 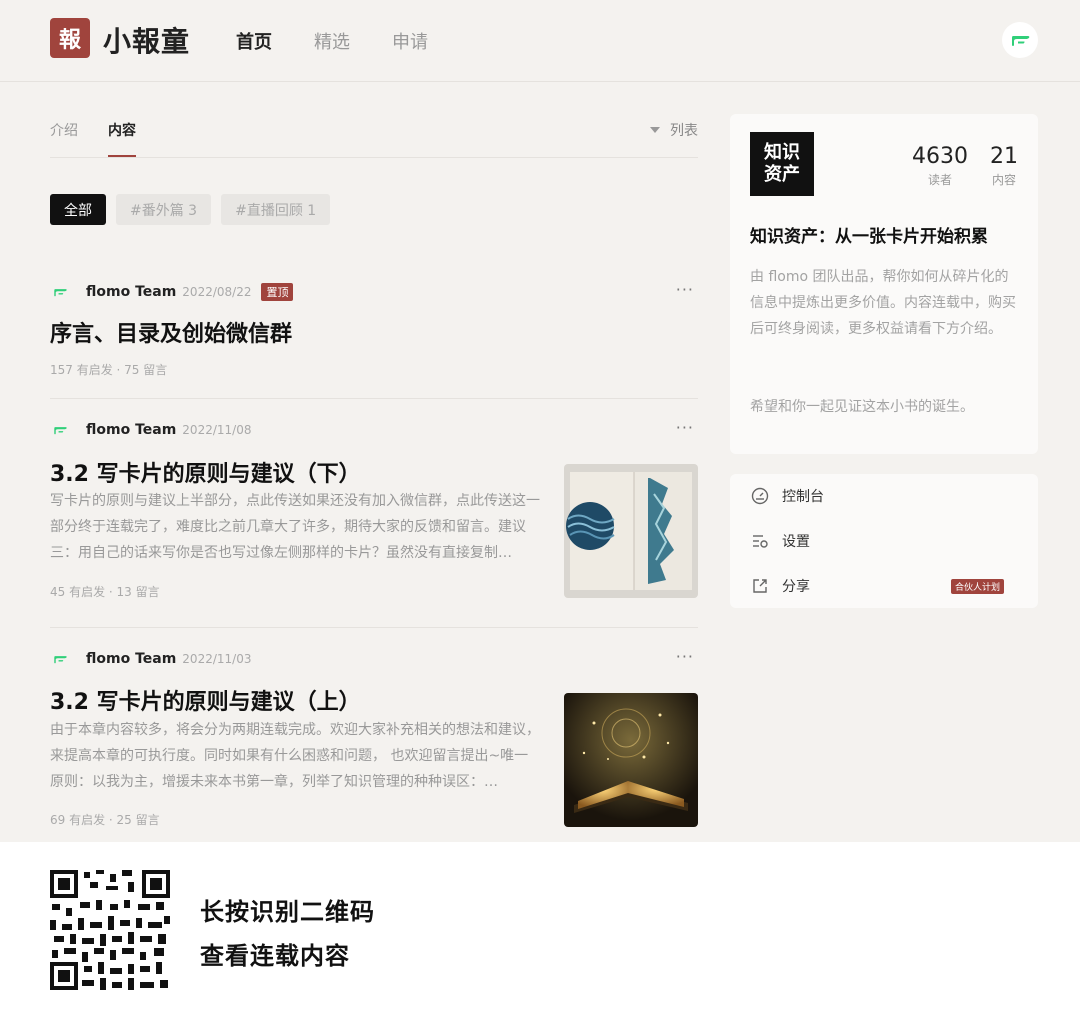 What do you see at coordinates (110, 930) in the screenshot?
I see `qr-code` at bounding box center [110, 930].